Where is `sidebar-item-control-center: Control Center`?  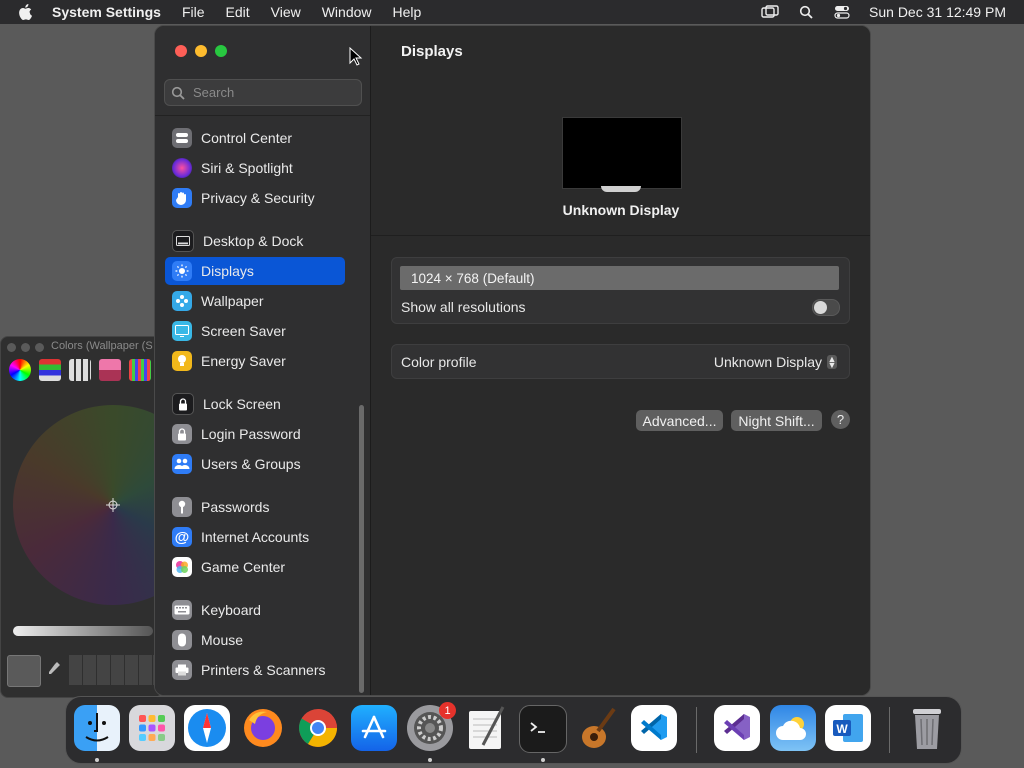 sidebar-item-control-center: Control Center is located at coordinates (255, 138).